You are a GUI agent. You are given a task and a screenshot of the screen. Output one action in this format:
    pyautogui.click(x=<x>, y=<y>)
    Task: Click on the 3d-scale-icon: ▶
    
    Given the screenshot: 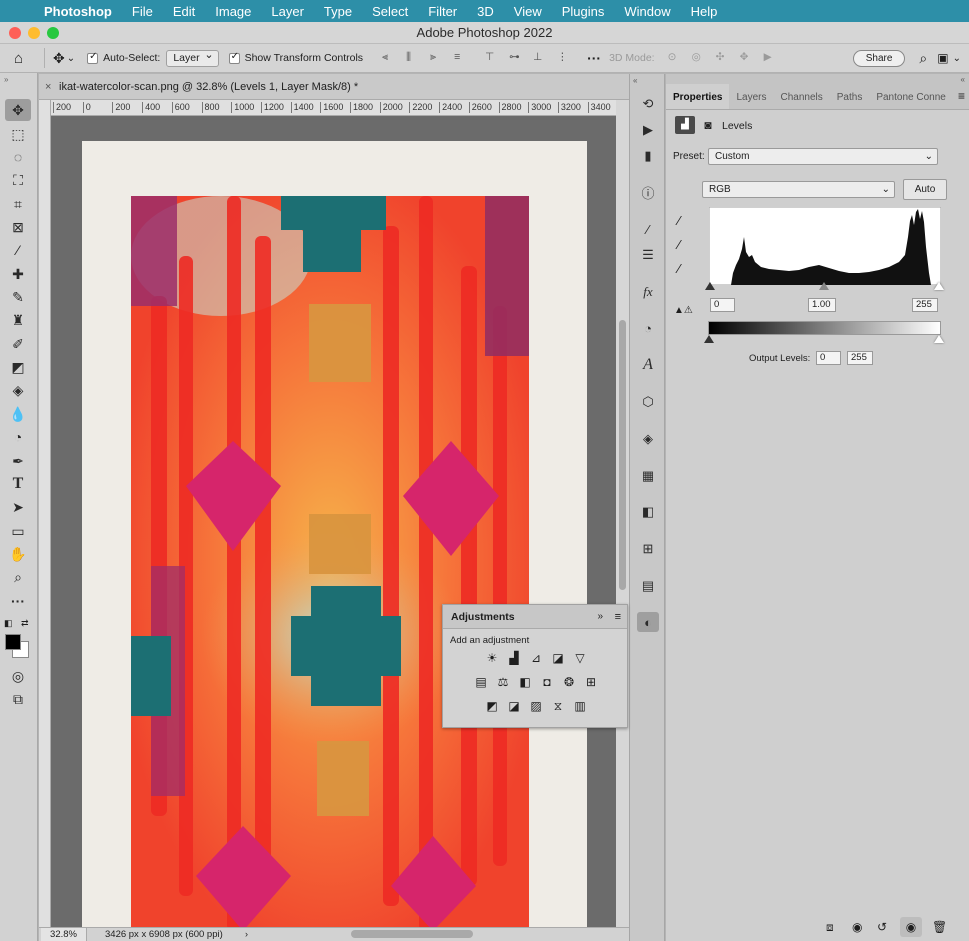 What is the action you would take?
    pyautogui.click(x=771, y=58)
    